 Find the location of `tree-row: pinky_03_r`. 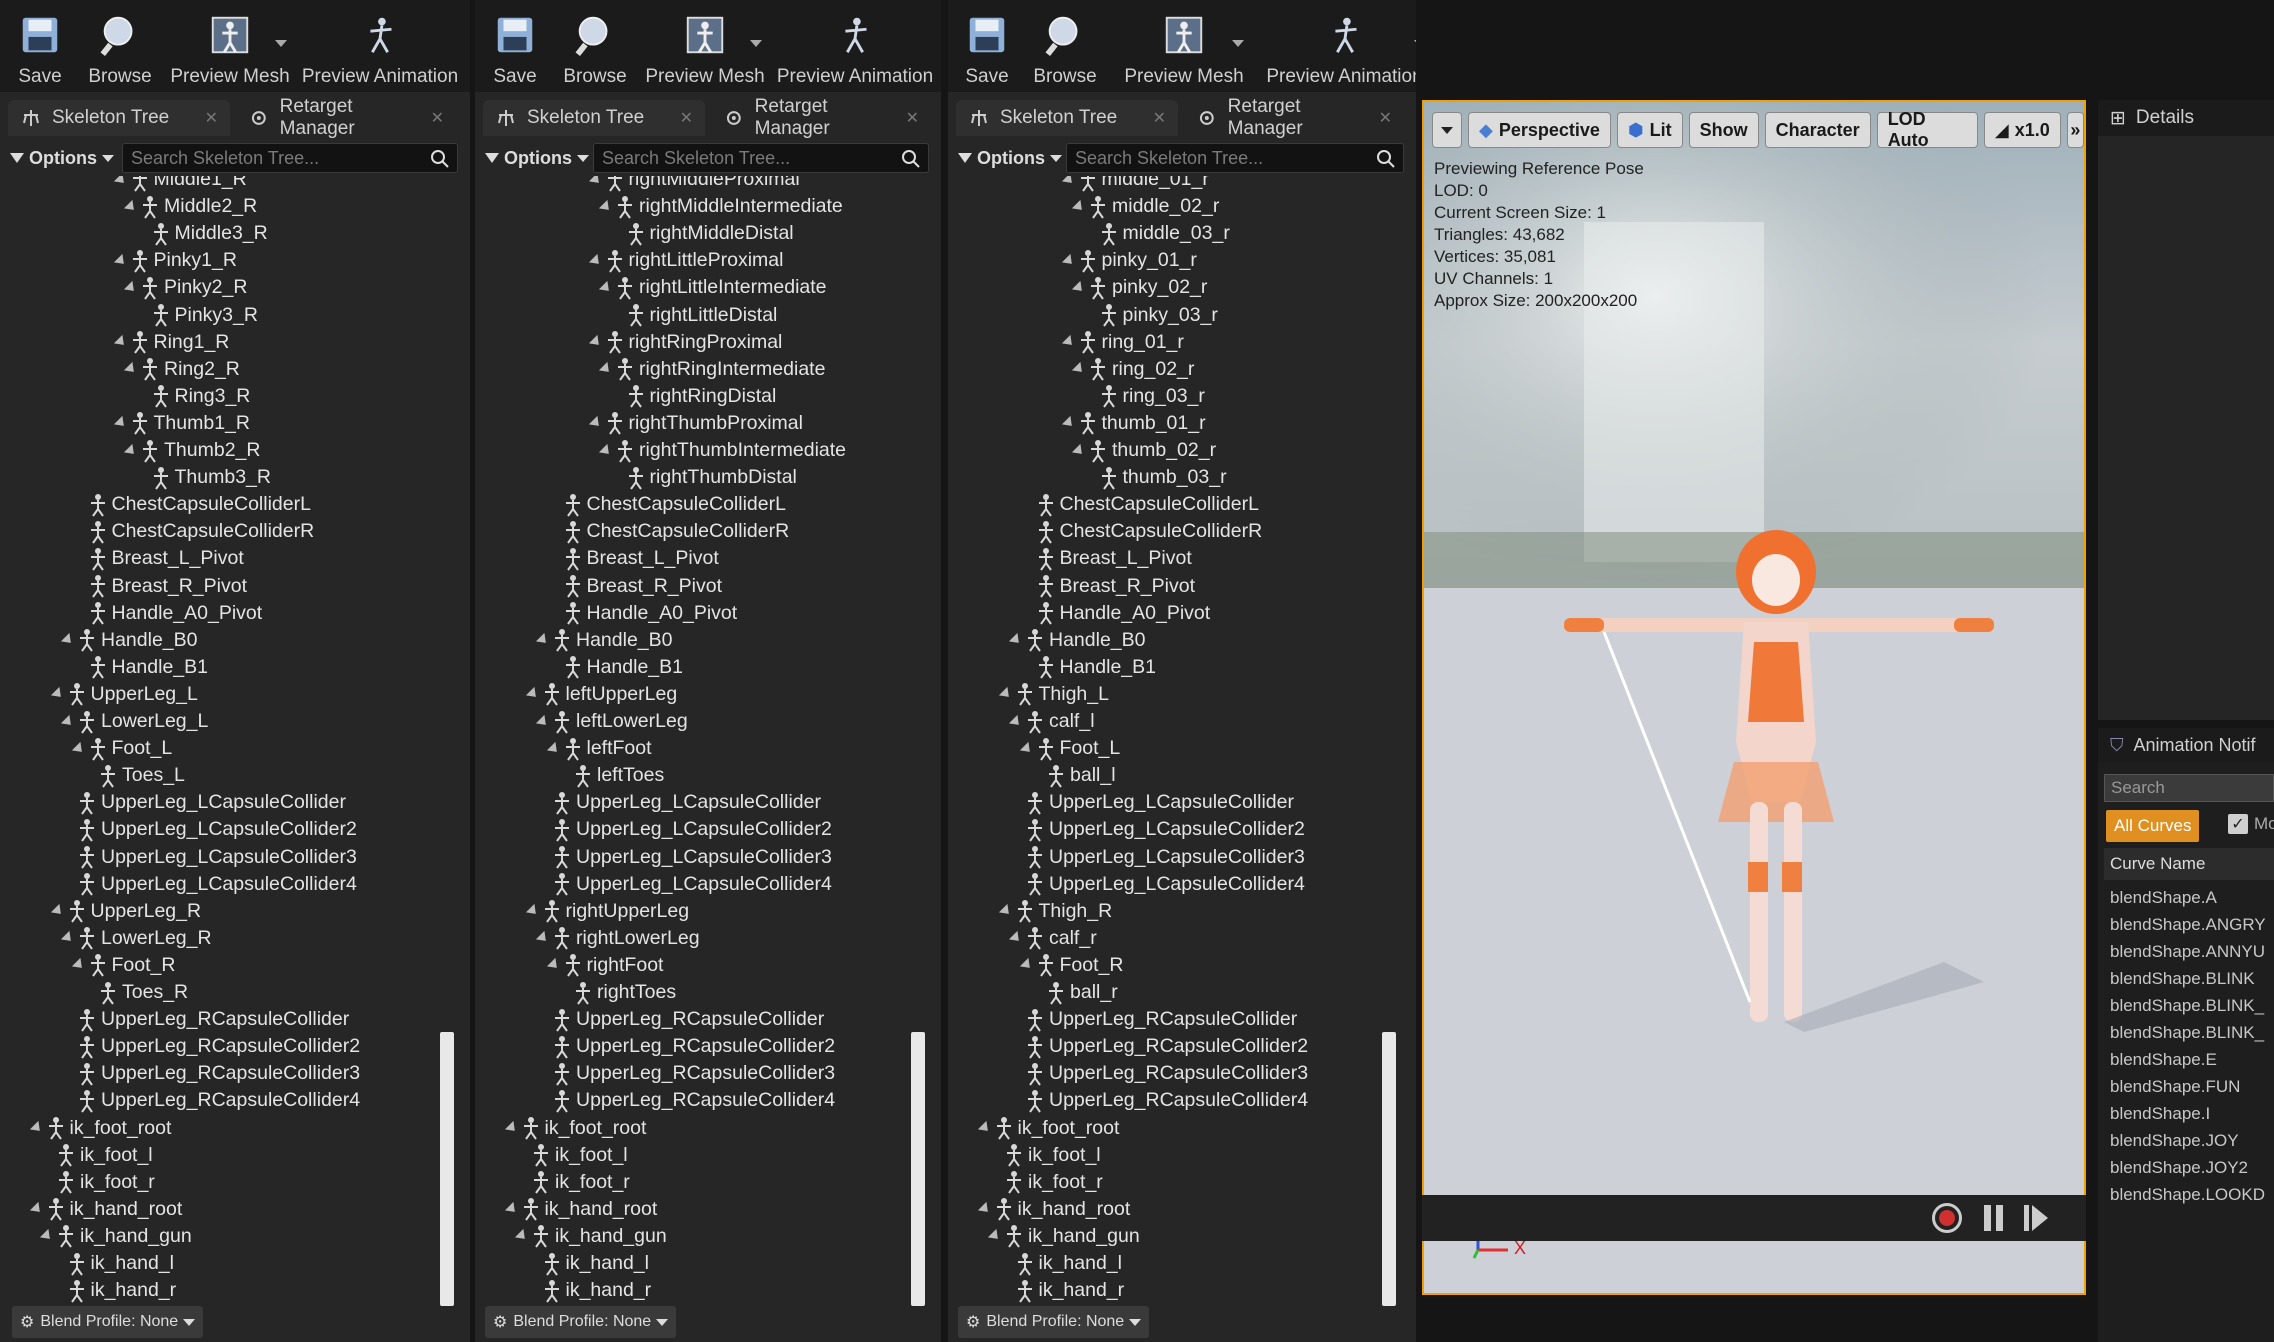

tree-row: pinky_03_r is located at coordinates (1151, 315).